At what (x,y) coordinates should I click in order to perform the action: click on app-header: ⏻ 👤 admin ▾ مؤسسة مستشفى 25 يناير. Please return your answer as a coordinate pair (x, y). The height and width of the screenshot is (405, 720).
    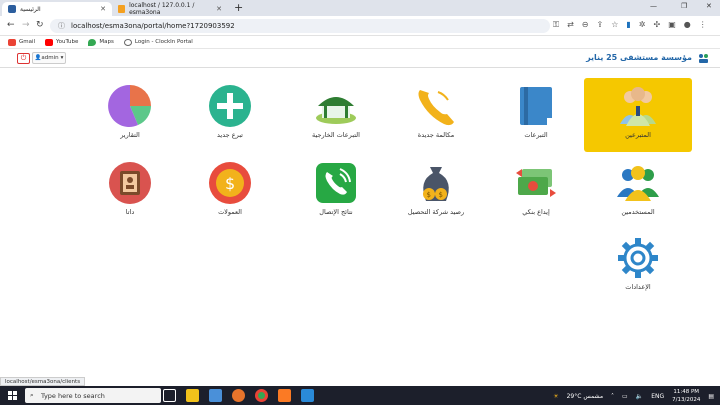
    Looking at the image, I should click on (360, 58).